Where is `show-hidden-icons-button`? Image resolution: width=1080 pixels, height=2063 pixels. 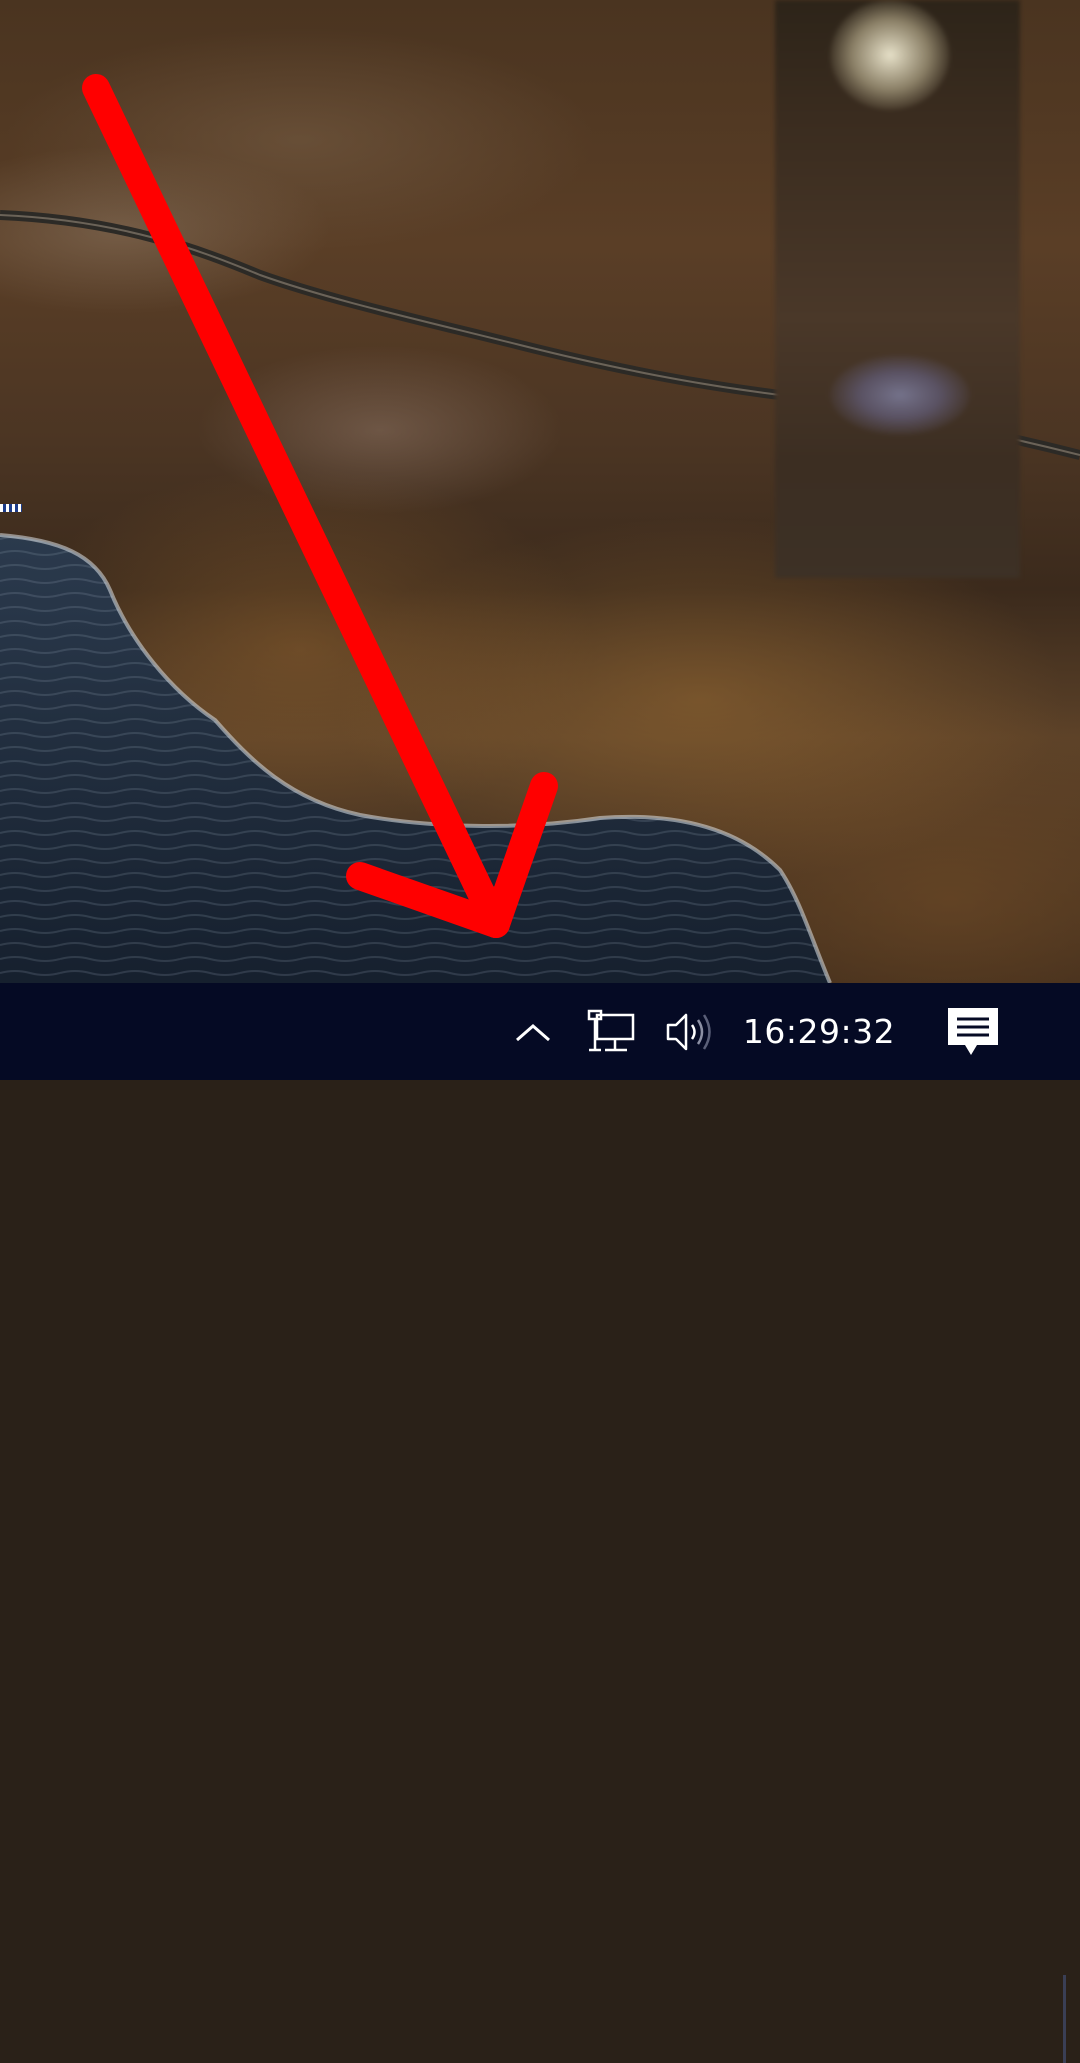 show-hidden-icons-button is located at coordinates (532, 1031).